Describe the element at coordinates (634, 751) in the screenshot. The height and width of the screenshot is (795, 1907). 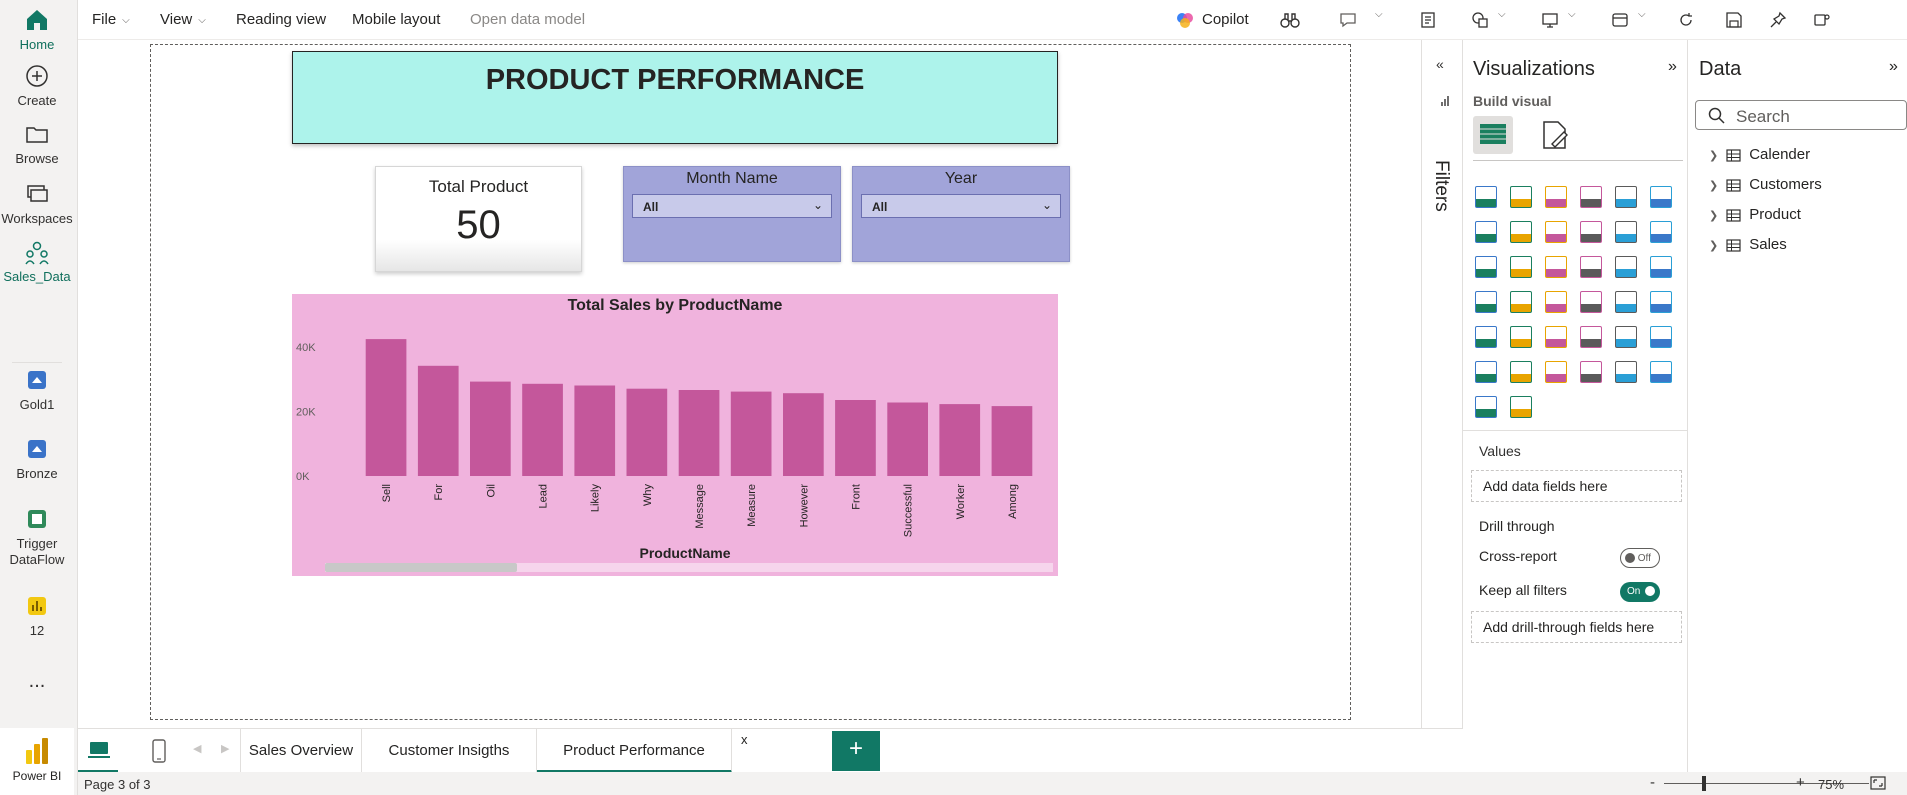
I see `tab-product-performance: Product Performance` at that location.